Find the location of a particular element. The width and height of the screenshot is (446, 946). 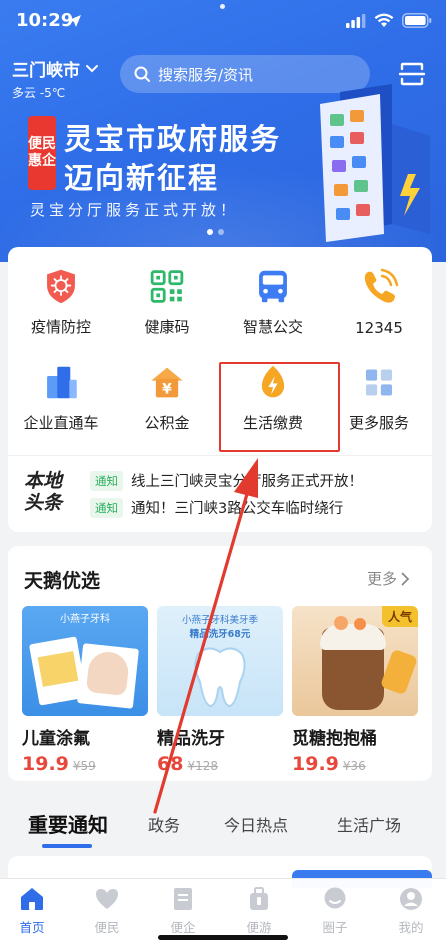

service-label: 更多服务 is located at coordinates (378, 423).